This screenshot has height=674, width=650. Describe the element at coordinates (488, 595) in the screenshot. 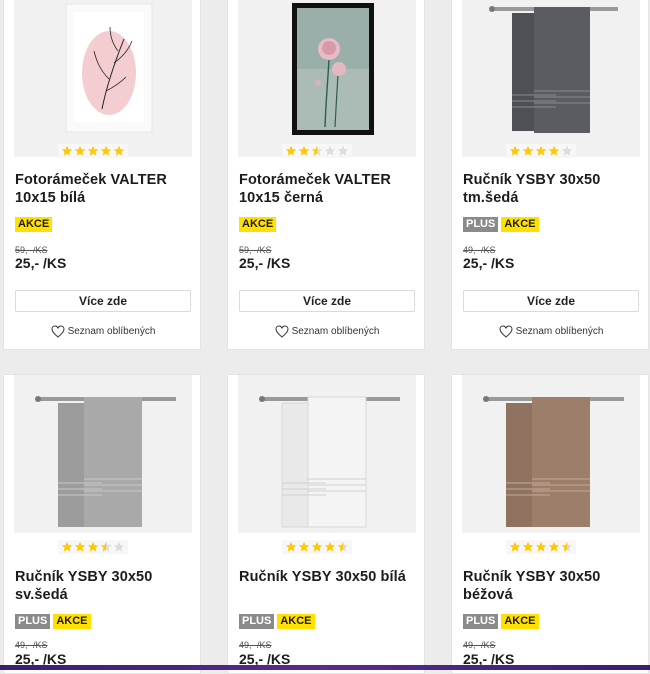

I see `title-line: béžová` at that location.